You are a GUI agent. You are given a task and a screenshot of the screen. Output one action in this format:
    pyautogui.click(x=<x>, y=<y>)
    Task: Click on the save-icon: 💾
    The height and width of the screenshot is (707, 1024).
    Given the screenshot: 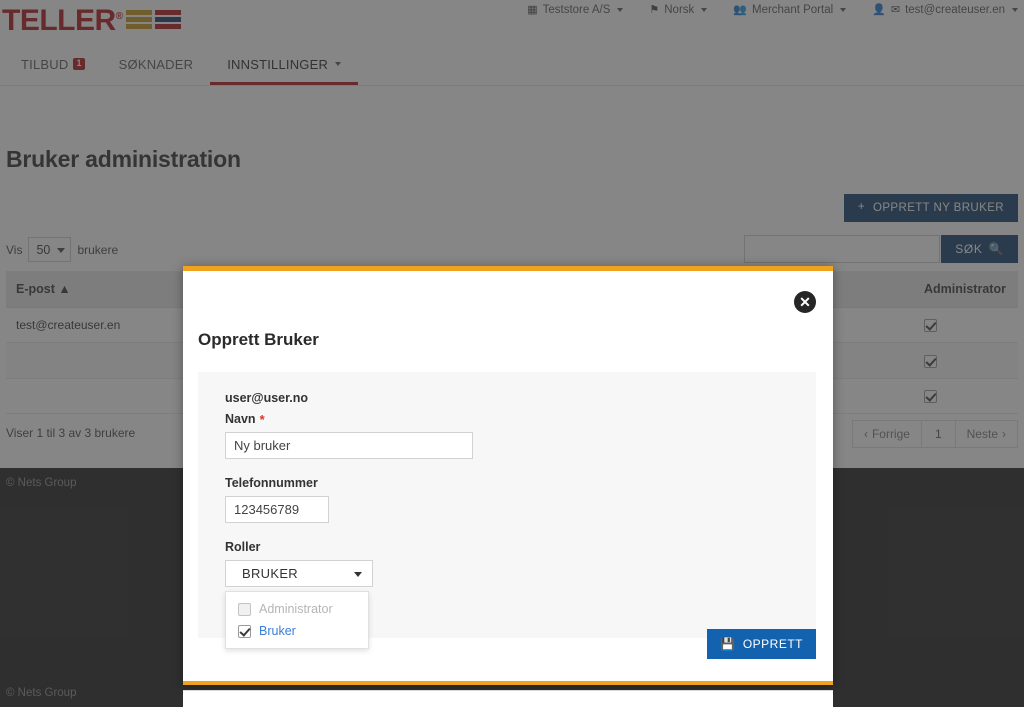 What is the action you would take?
    pyautogui.click(x=728, y=644)
    